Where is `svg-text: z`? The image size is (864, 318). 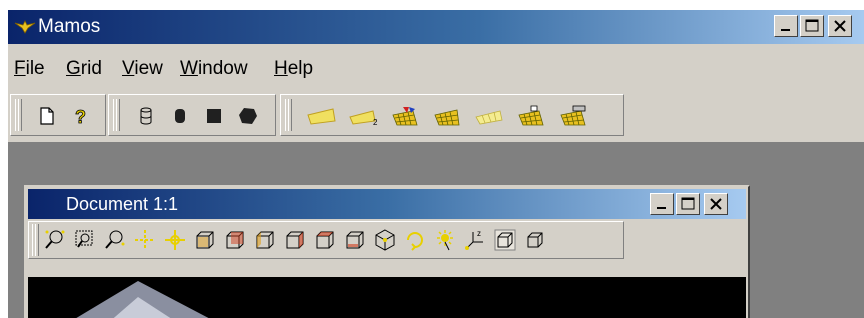 svg-text: z is located at coordinates (479, 233).